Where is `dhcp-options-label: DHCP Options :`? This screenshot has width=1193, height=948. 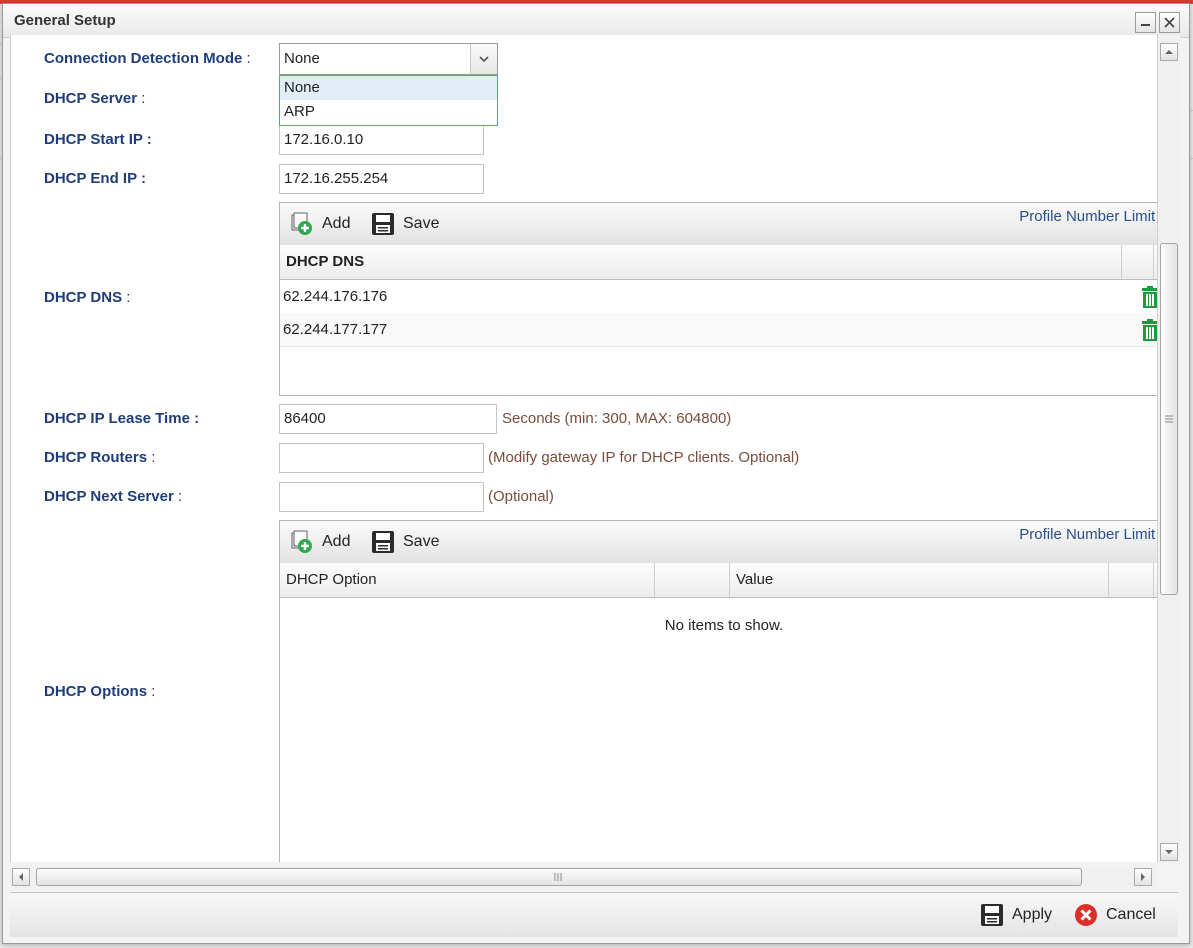 dhcp-options-label: DHCP Options : is located at coordinates (100, 691).